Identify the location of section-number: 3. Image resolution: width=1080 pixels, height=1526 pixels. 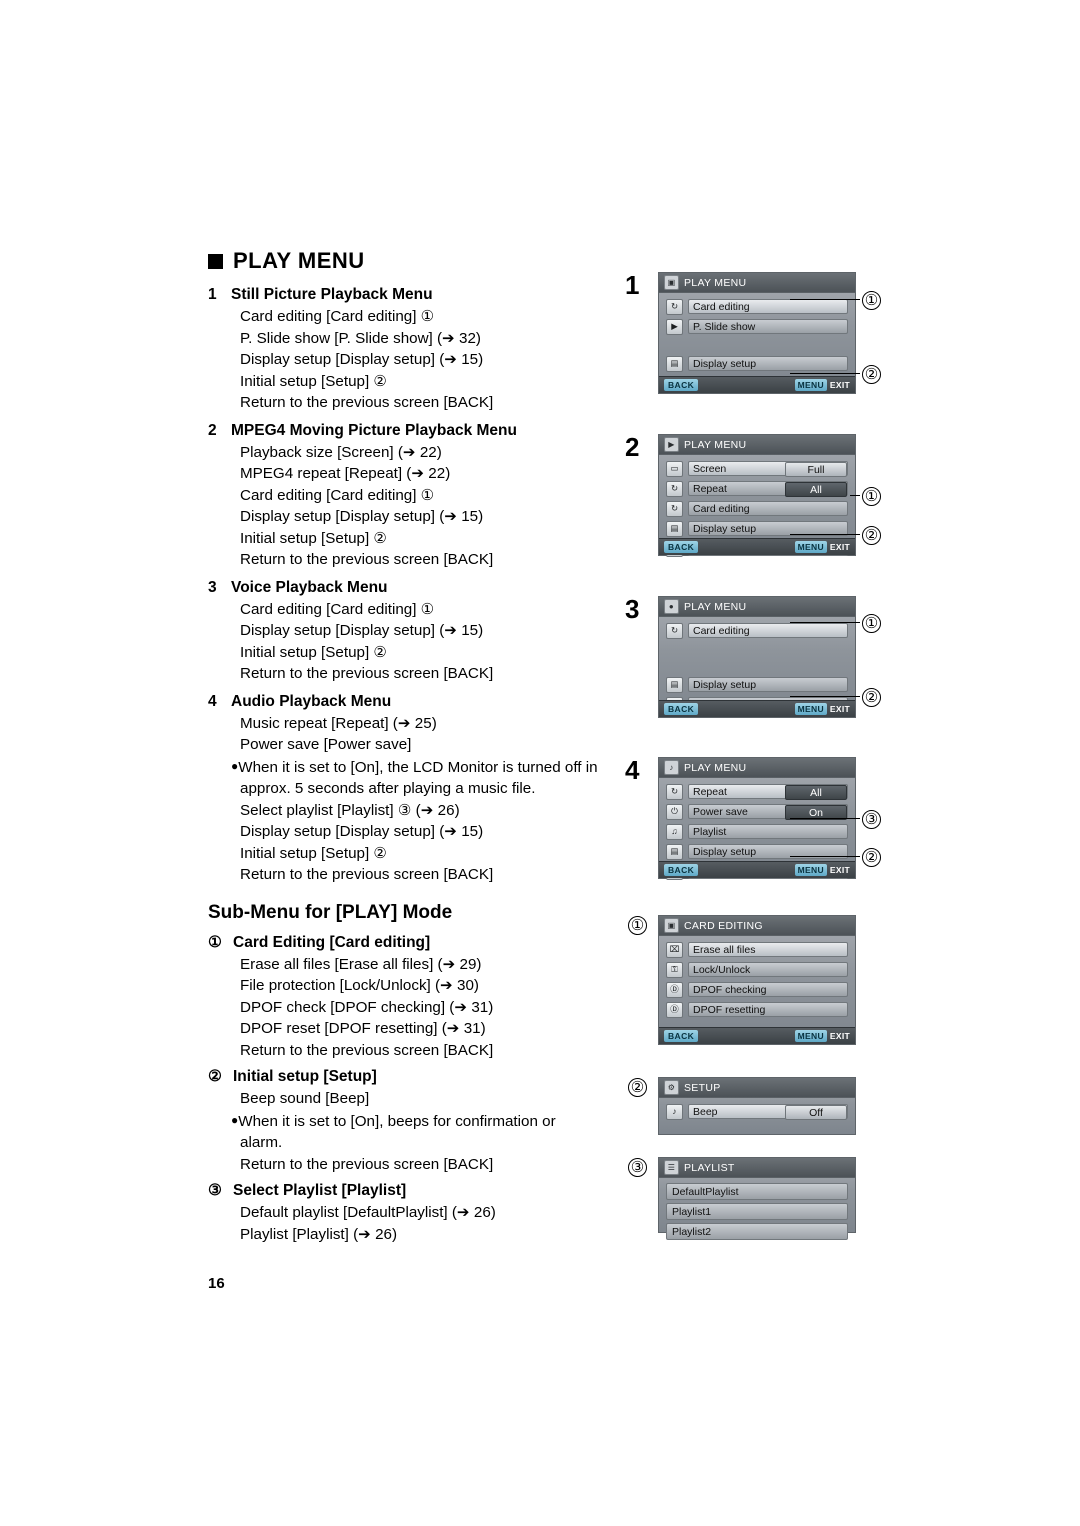
(212, 587).